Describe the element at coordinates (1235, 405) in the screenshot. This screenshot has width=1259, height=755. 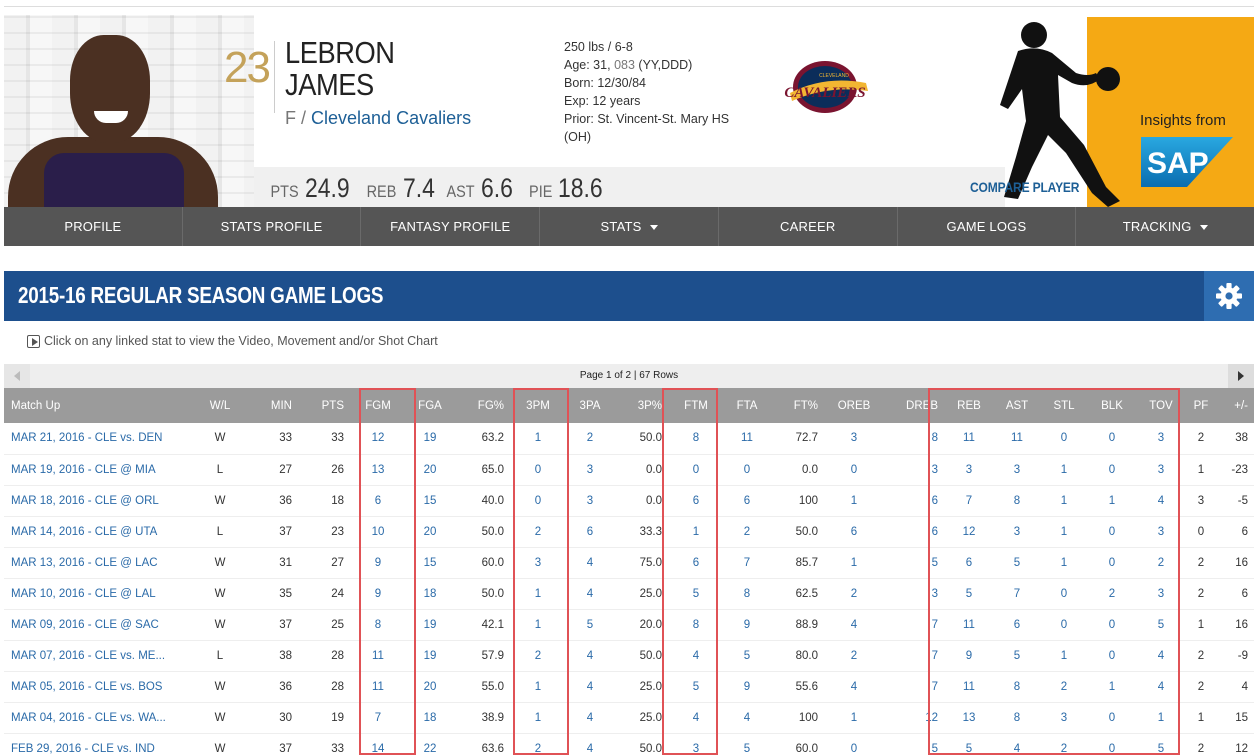
I see `col-header-: +/-` at that location.